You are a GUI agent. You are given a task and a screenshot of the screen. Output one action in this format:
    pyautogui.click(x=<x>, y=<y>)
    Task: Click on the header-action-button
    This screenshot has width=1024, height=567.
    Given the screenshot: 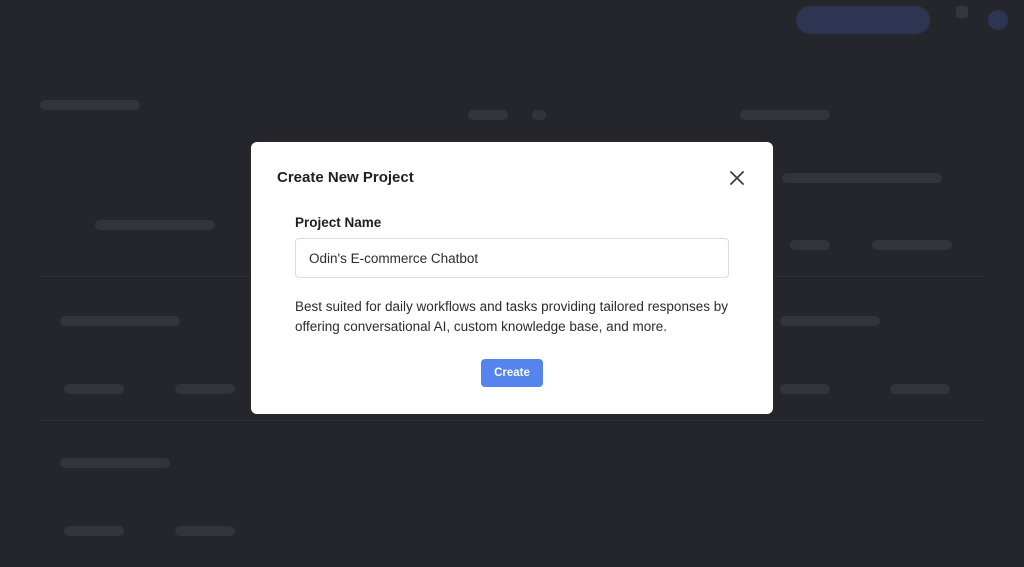 What is the action you would take?
    pyautogui.click(x=863, y=20)
    